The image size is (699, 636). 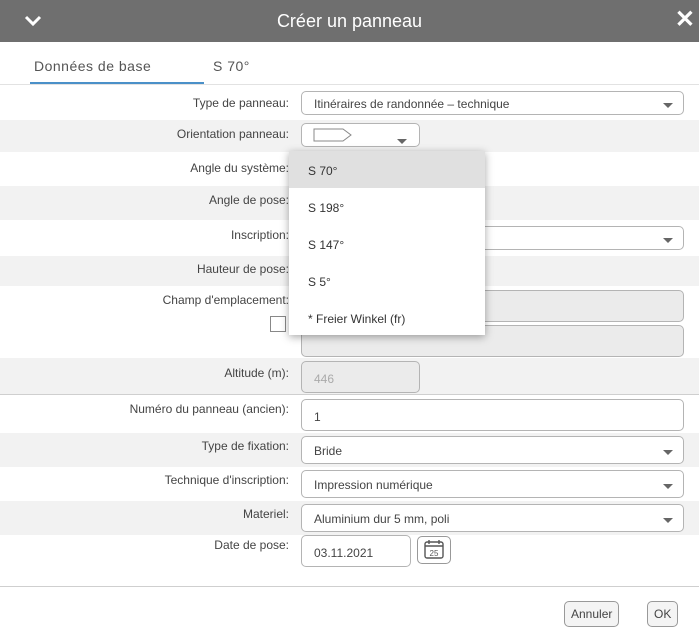 What do you see at coordinates (387, 280) in the screenshot?
I see `dropdown-option: S 5°` at bounding box center [387, 280].